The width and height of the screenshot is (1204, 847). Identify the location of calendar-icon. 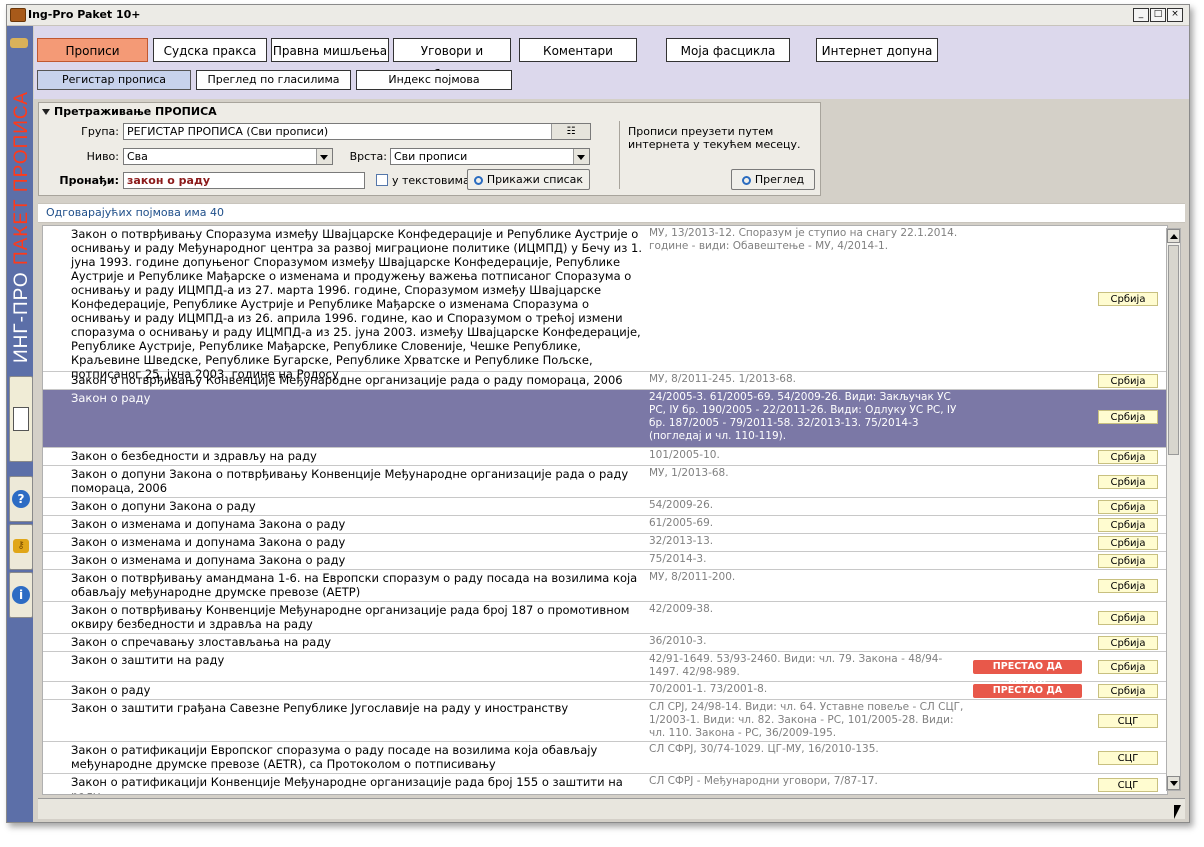
(21, 419).